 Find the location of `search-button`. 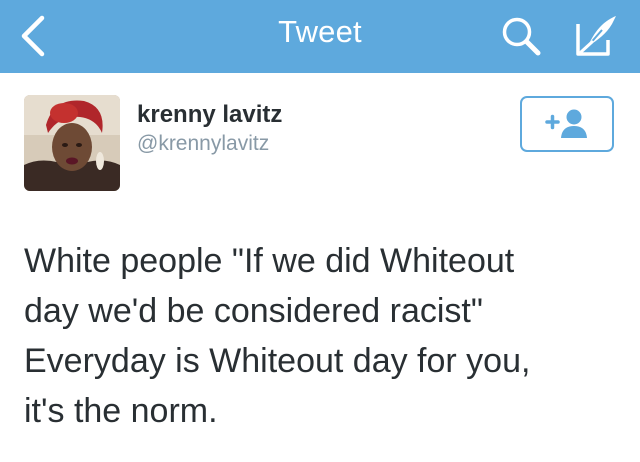

search-button is located at coordinates (522, 36).